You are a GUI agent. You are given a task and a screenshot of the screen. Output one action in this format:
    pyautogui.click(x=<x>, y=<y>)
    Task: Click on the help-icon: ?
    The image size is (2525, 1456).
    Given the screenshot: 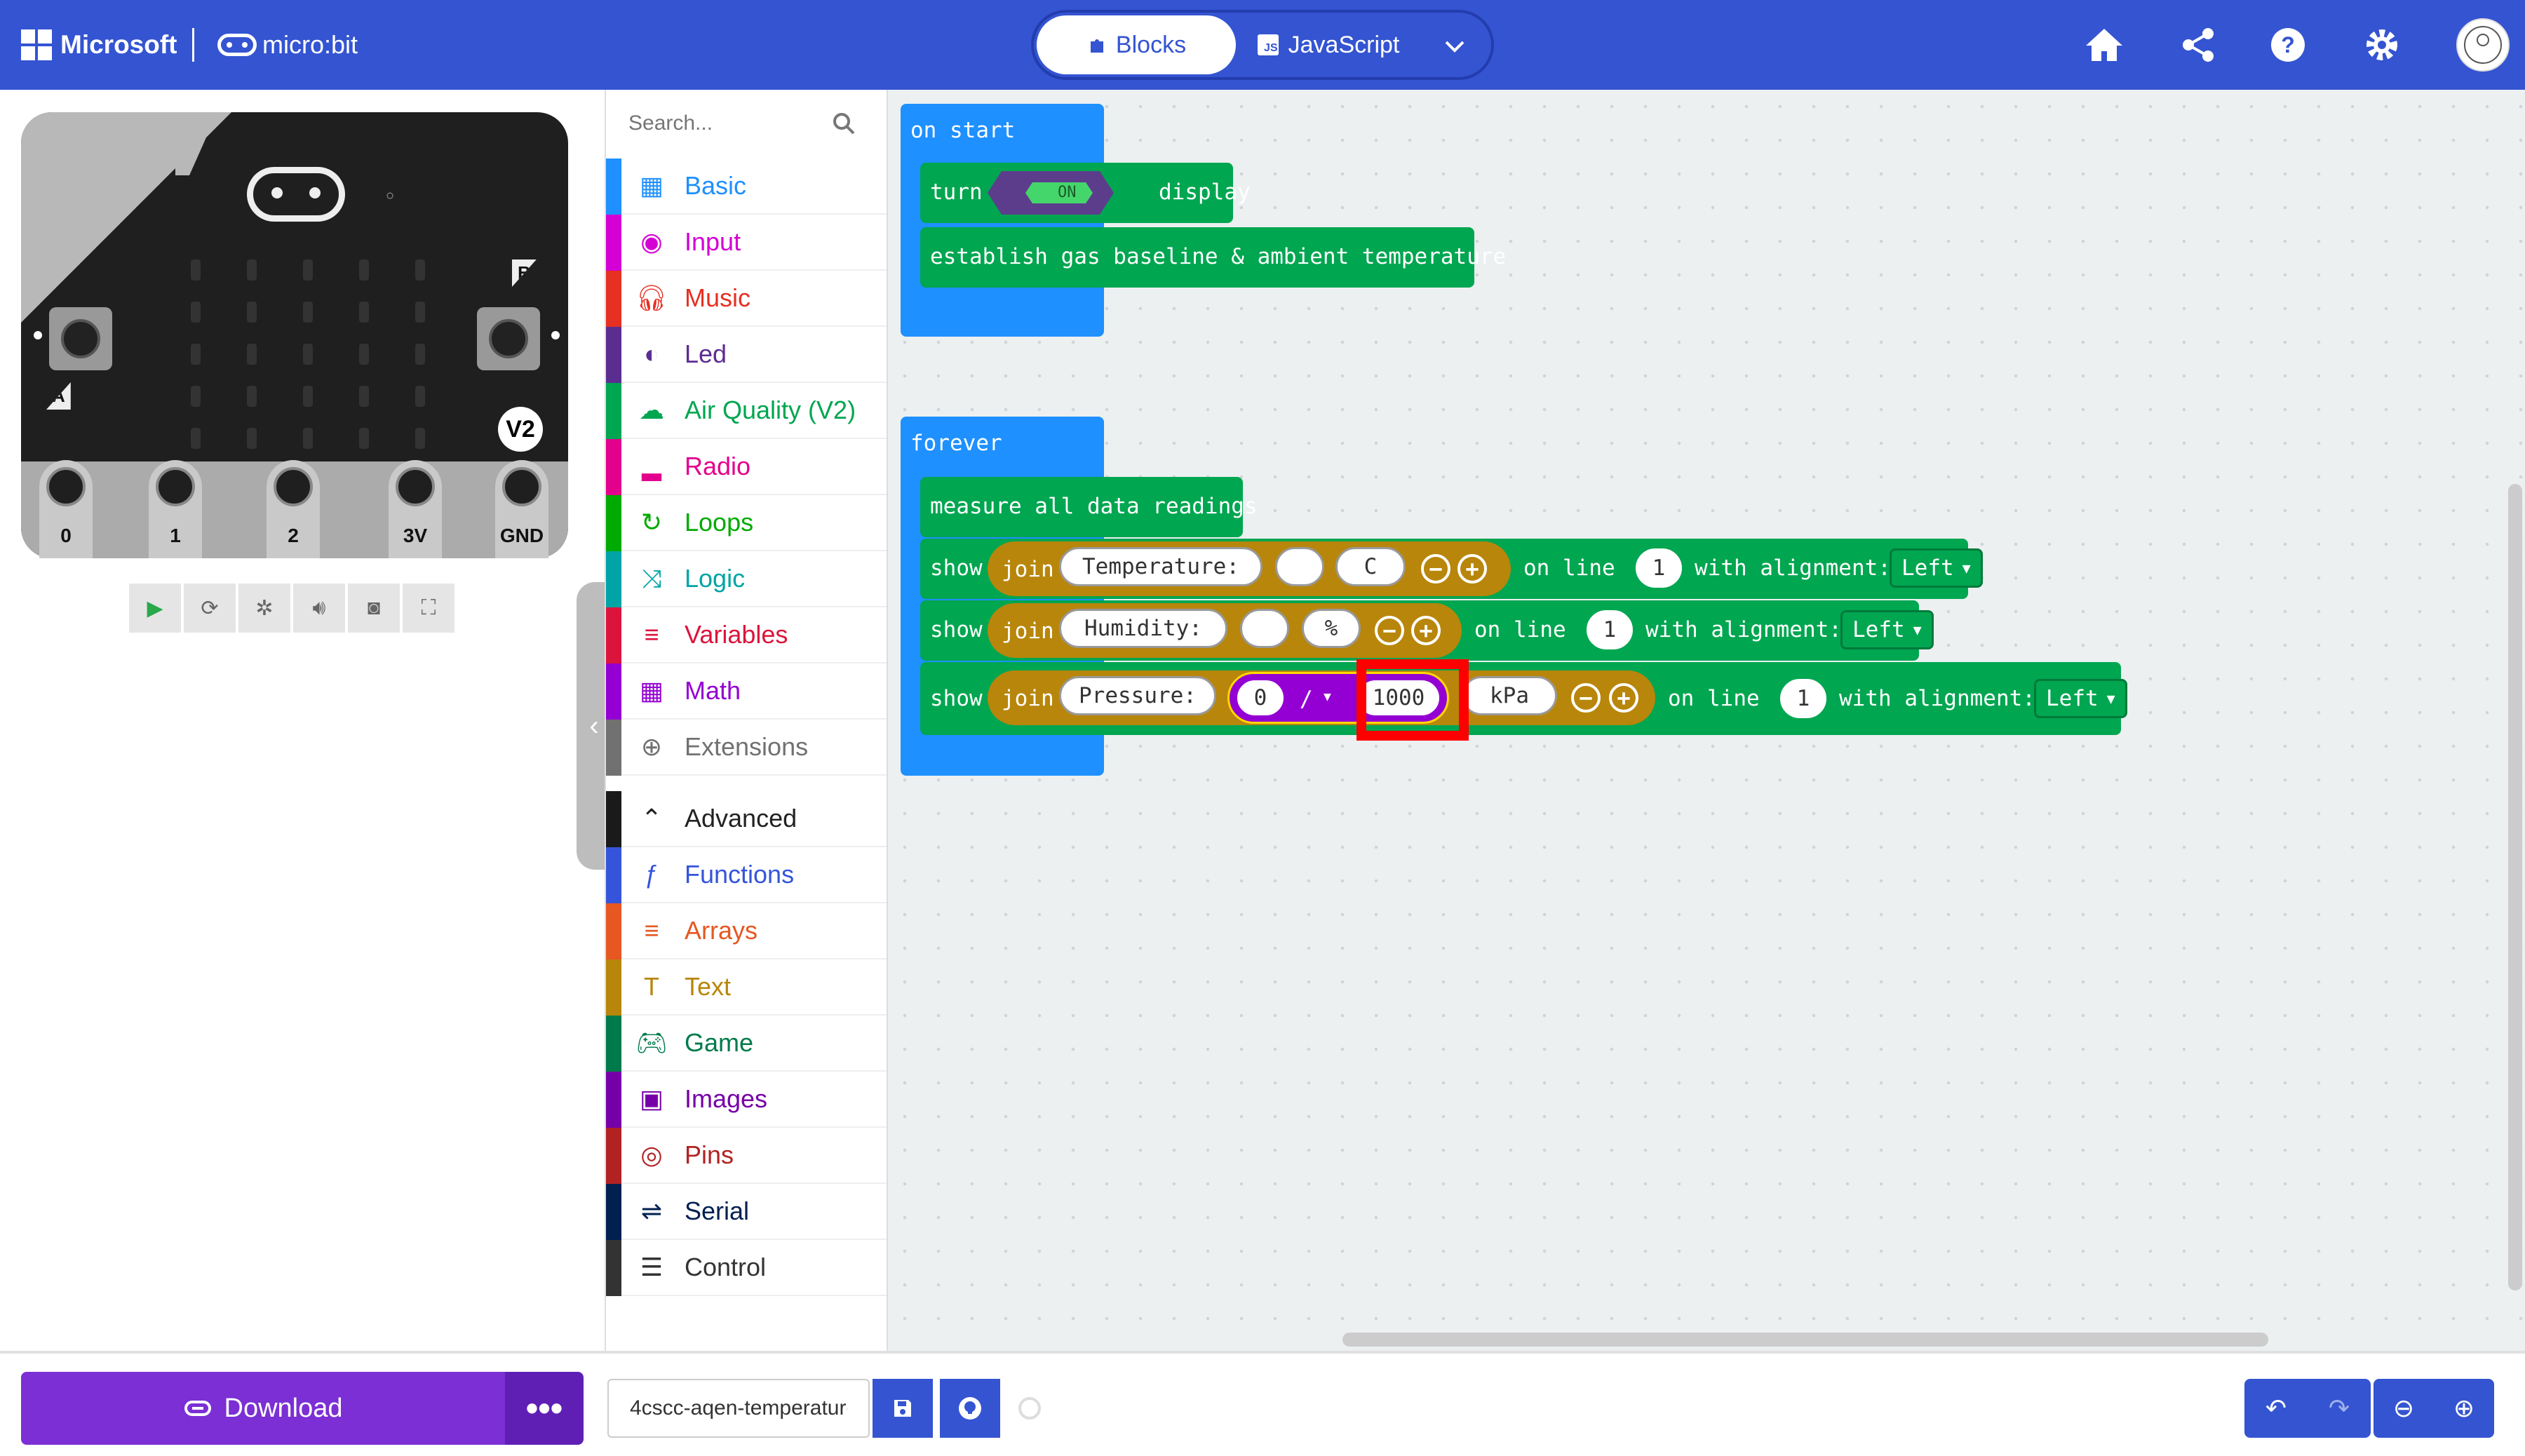 What is the action you would take?
    pyautogui.click(x=2288, y=45)
    